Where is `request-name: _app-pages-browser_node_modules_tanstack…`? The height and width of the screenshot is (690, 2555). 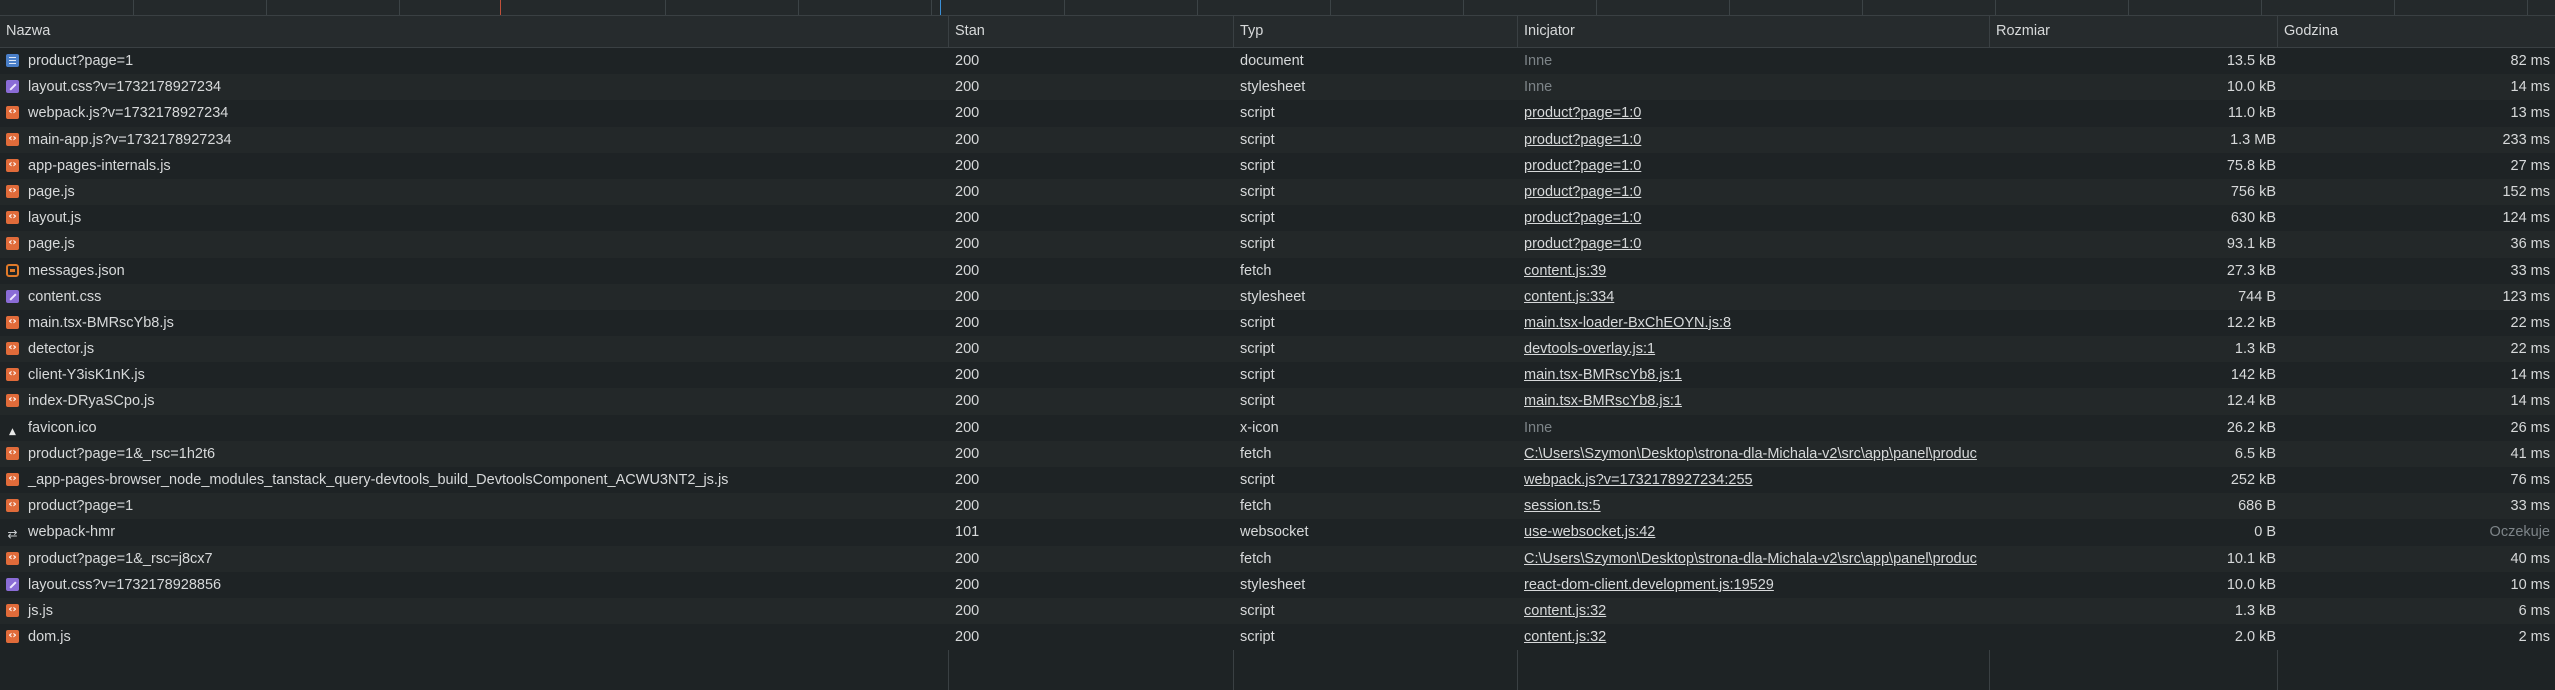 request-name: _app-pages-browser_node_modules_tanstack… is located at coordinates (473, 480).